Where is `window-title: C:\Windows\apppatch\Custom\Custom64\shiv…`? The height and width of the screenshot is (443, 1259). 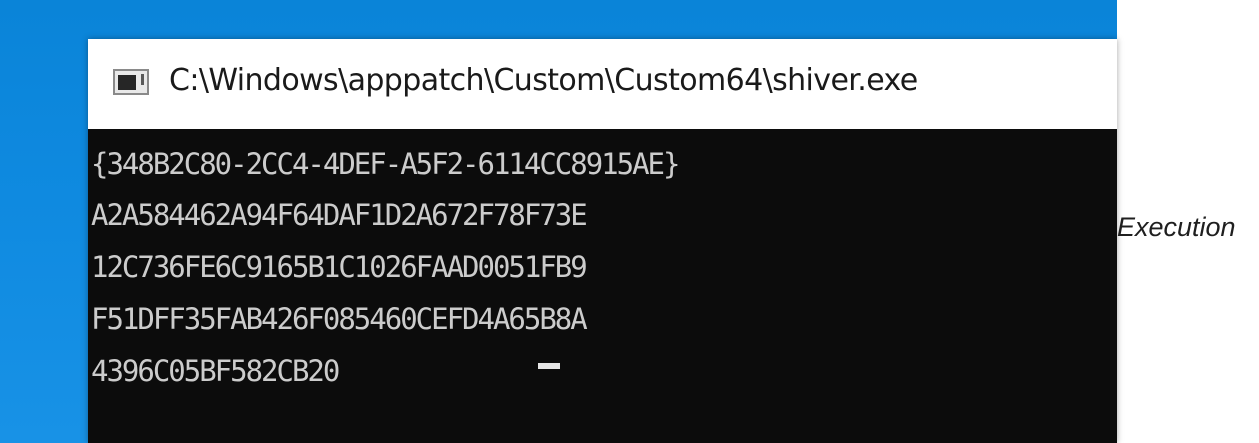 window-title: C:\Windows\apppatch\Custom\Custom64\shiv… is located at coordinates (543, 80).